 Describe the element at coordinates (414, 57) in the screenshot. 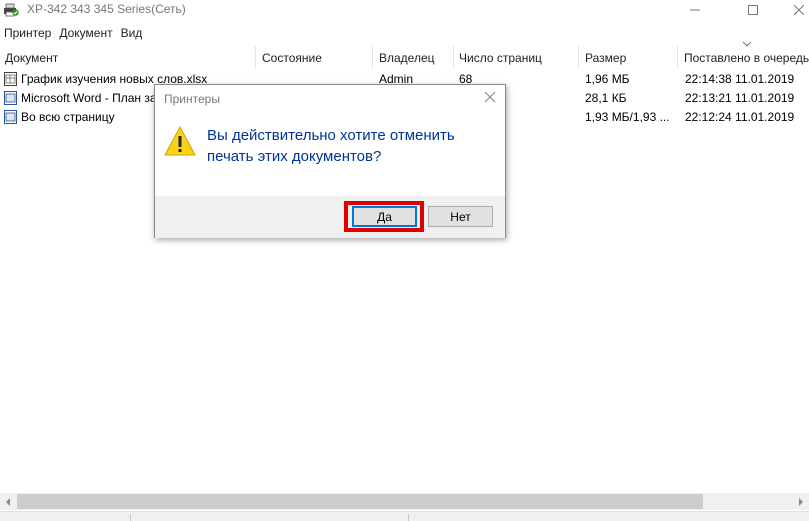

I see `column-owner: Владелец` at that location.